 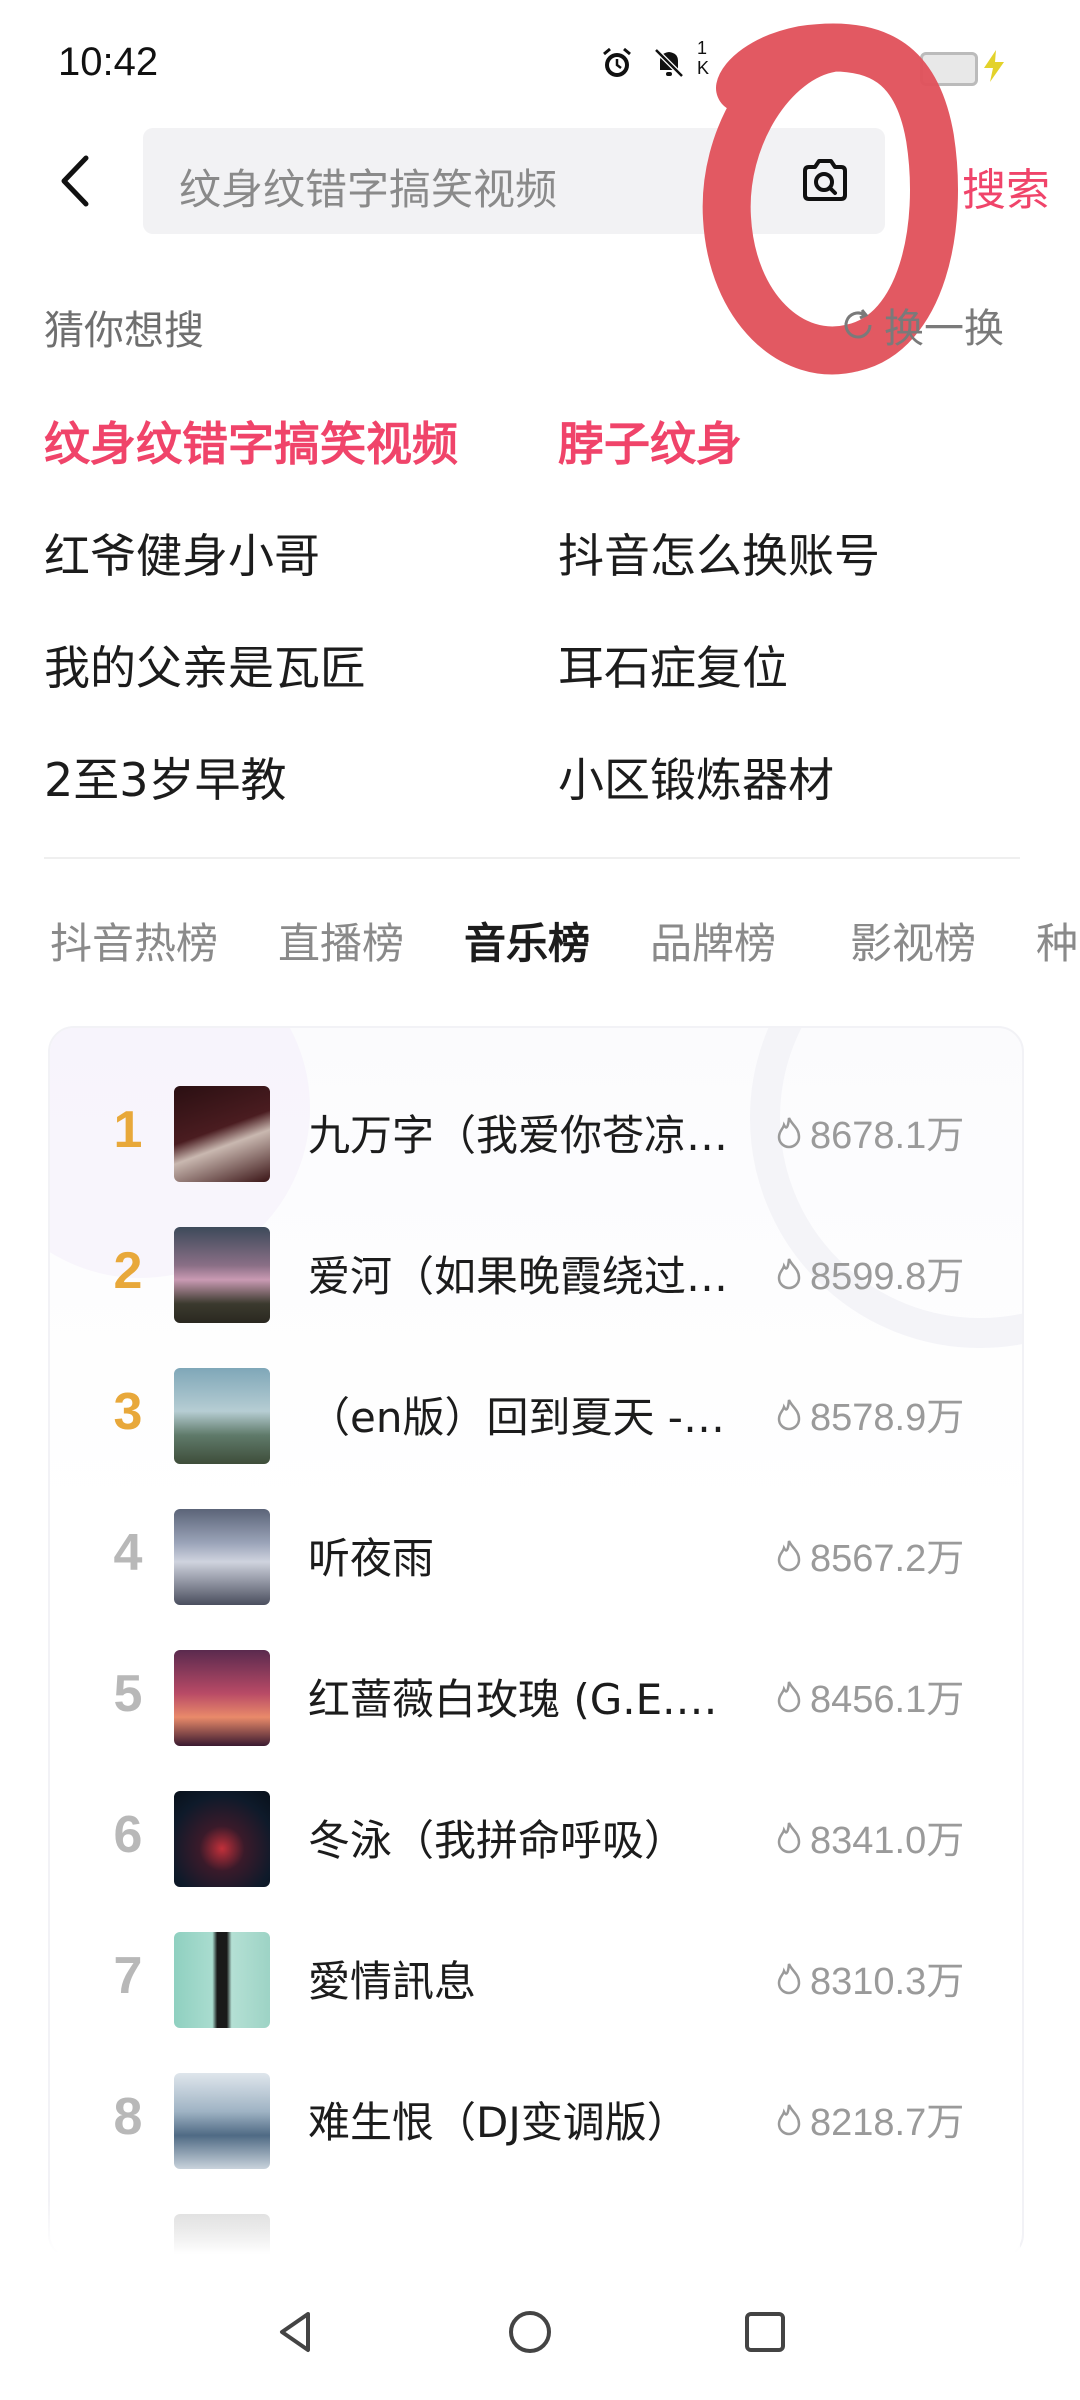 I want to click on search-row: 纹身纹错字搞笑视频 搜索, so click(x=540, y=183).